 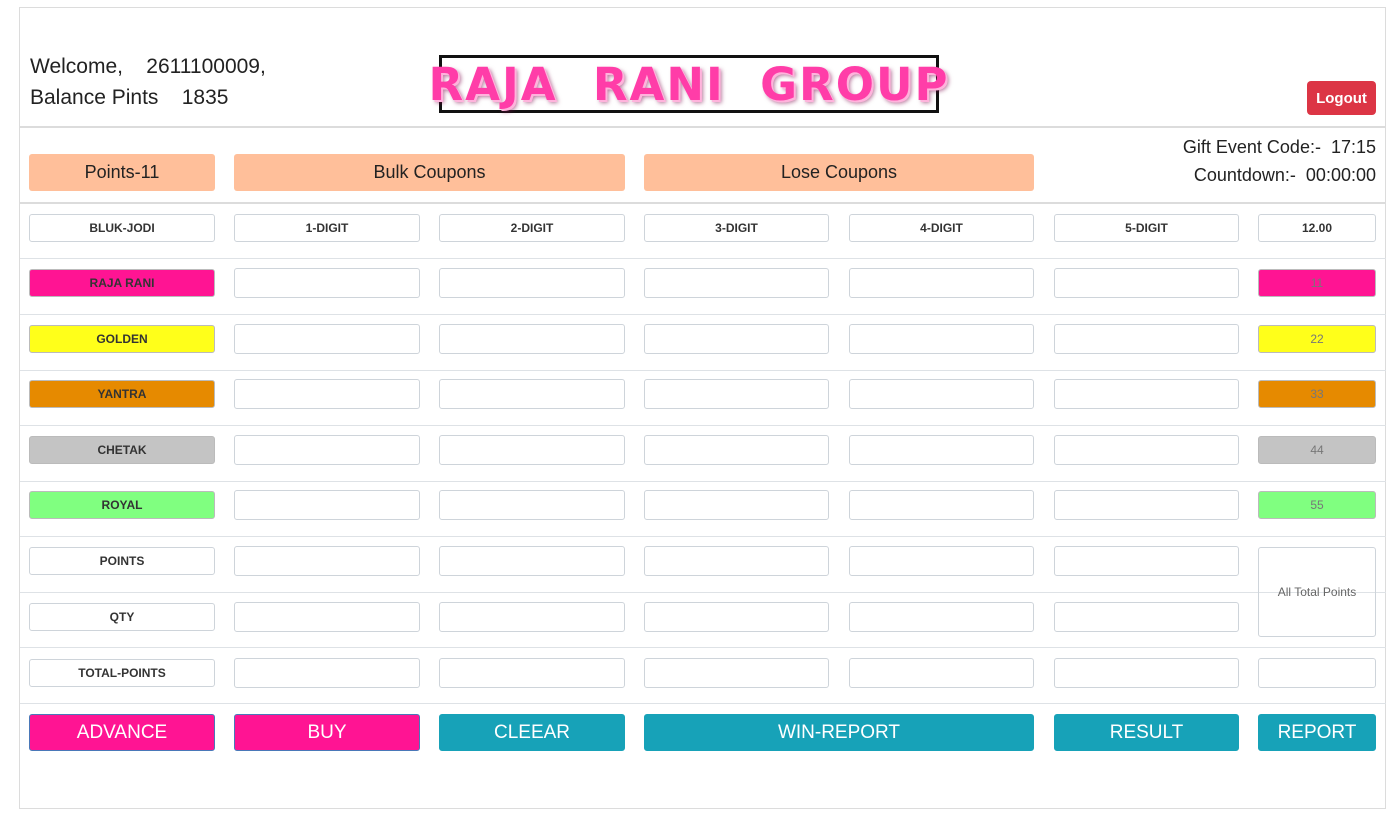 What do you see at coordinates (1317, 673) in the screenshot?
I see `grand-total-field` at bounding box center [1317, 673].